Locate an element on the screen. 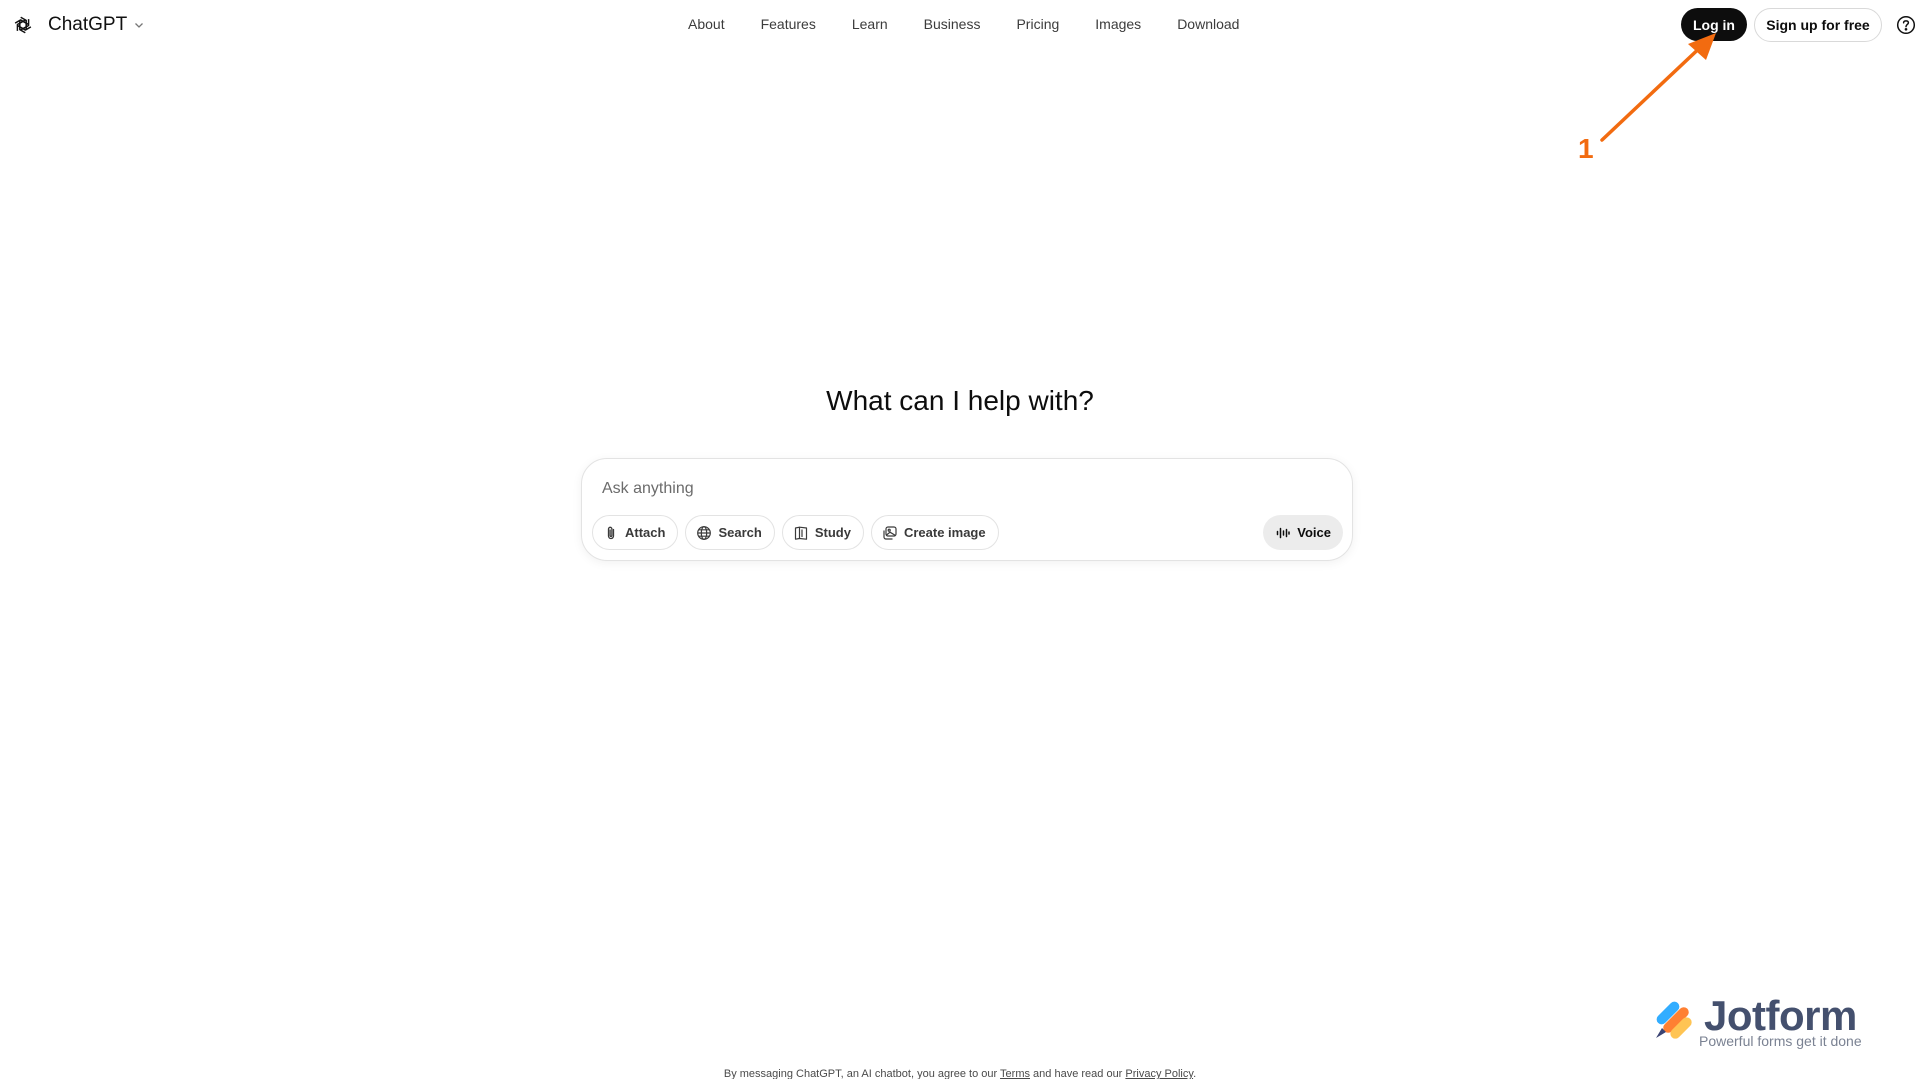 This screenshot has height=1079, width=1920. model-selector: ChatGPT is located at coordinates (96, 25).